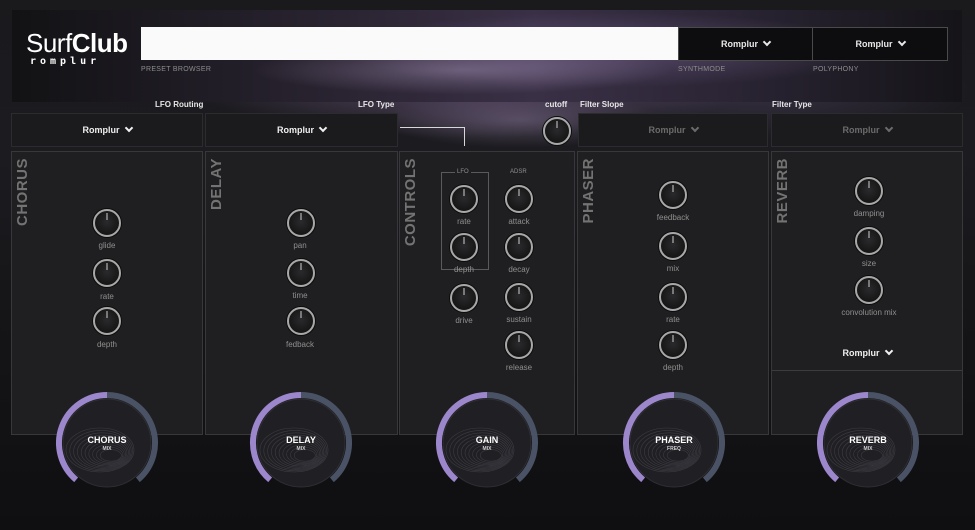 This screenshot has height=530, width=975. Describe the element at coordinates (487, 440) in the screenshot. I see `big-knob-title: GAIN` at that location.